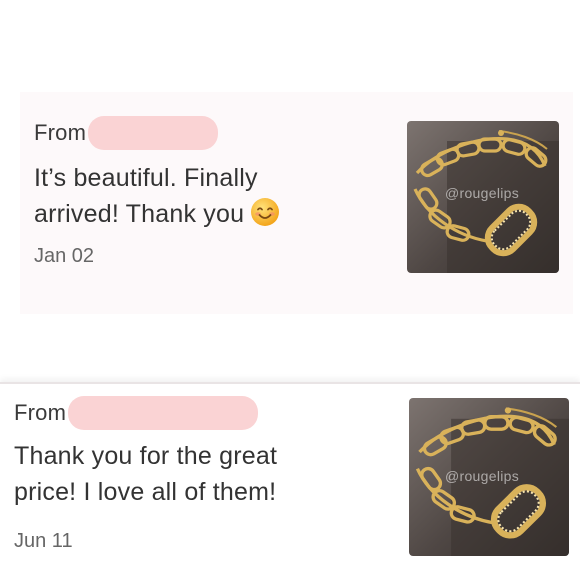  I want to click on review-message-text: arrived! Thank you, so click(139, 214).